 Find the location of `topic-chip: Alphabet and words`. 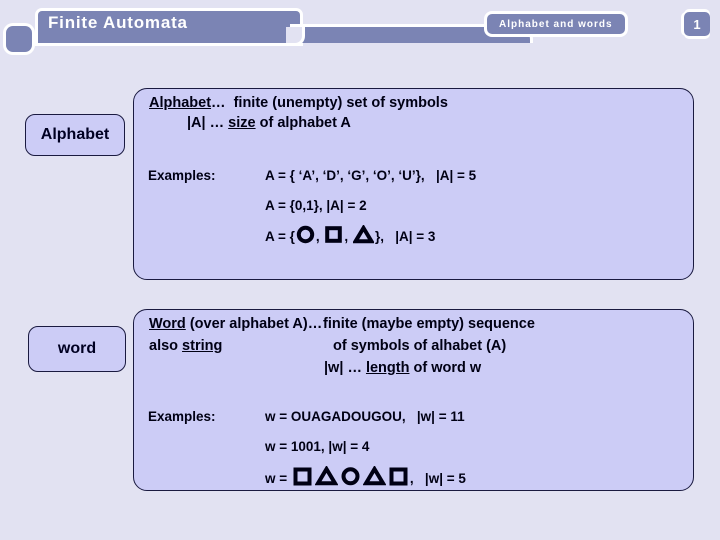

topic-chip: Alphabet and words is located at coordinates (556, 24).